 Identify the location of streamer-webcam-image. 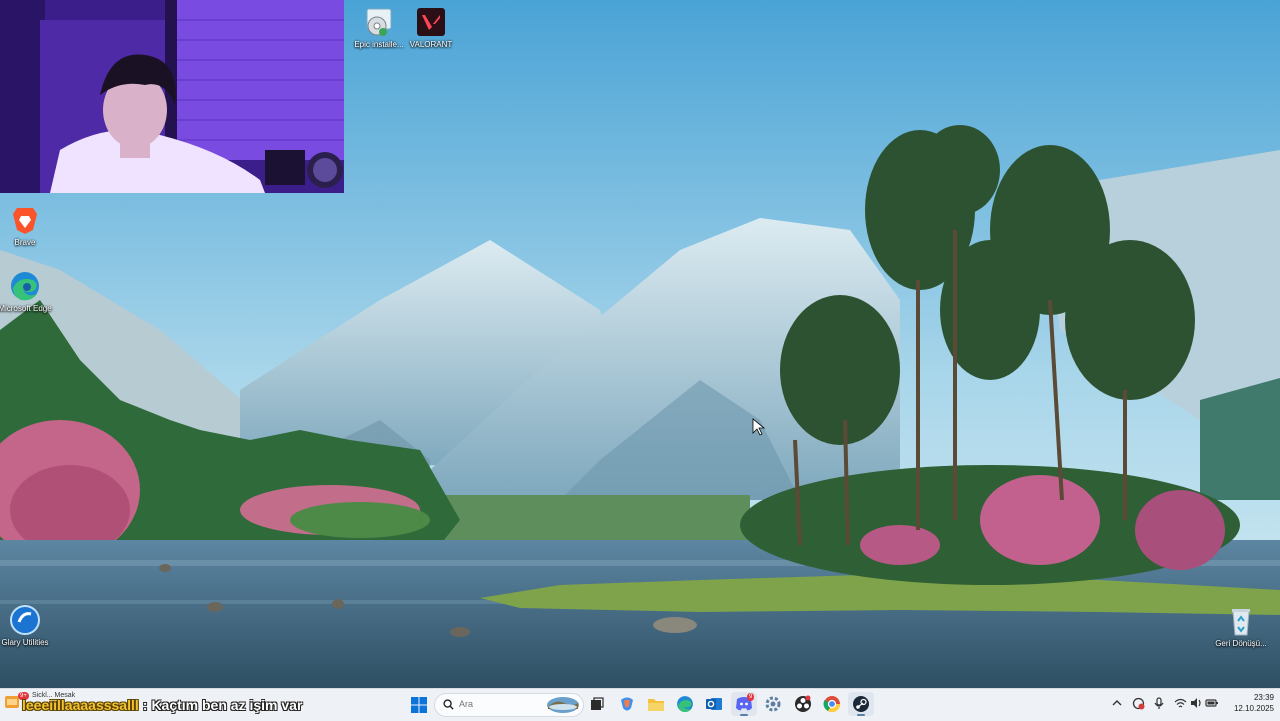
(172, 96).